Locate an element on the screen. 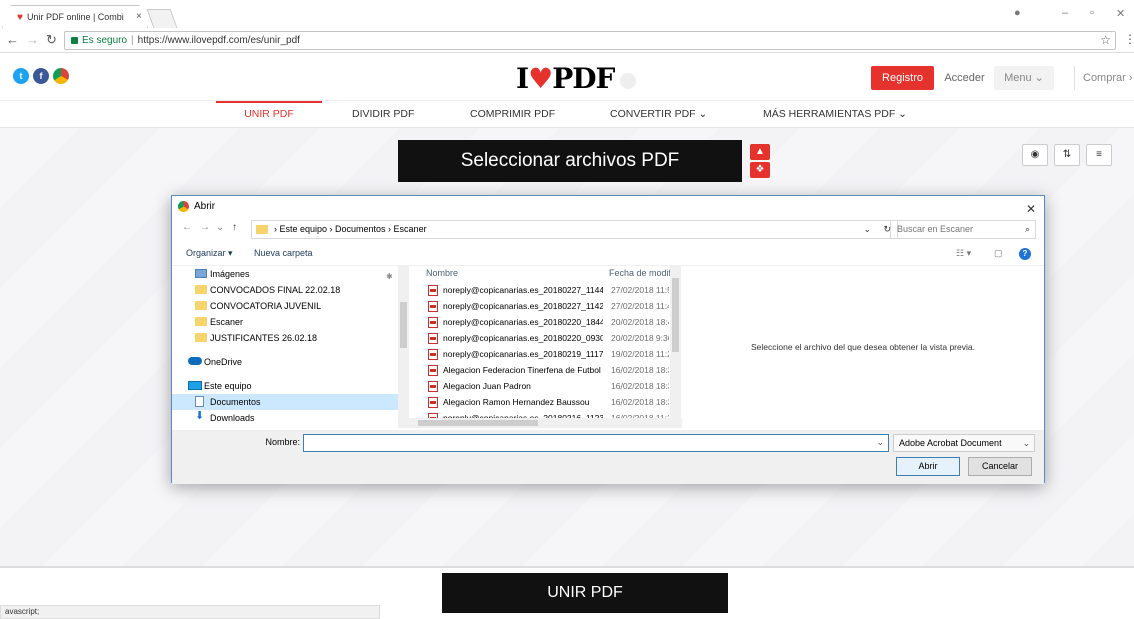  nav-unir-pdf: UNIR PDF is located at coordinates (269, 114).